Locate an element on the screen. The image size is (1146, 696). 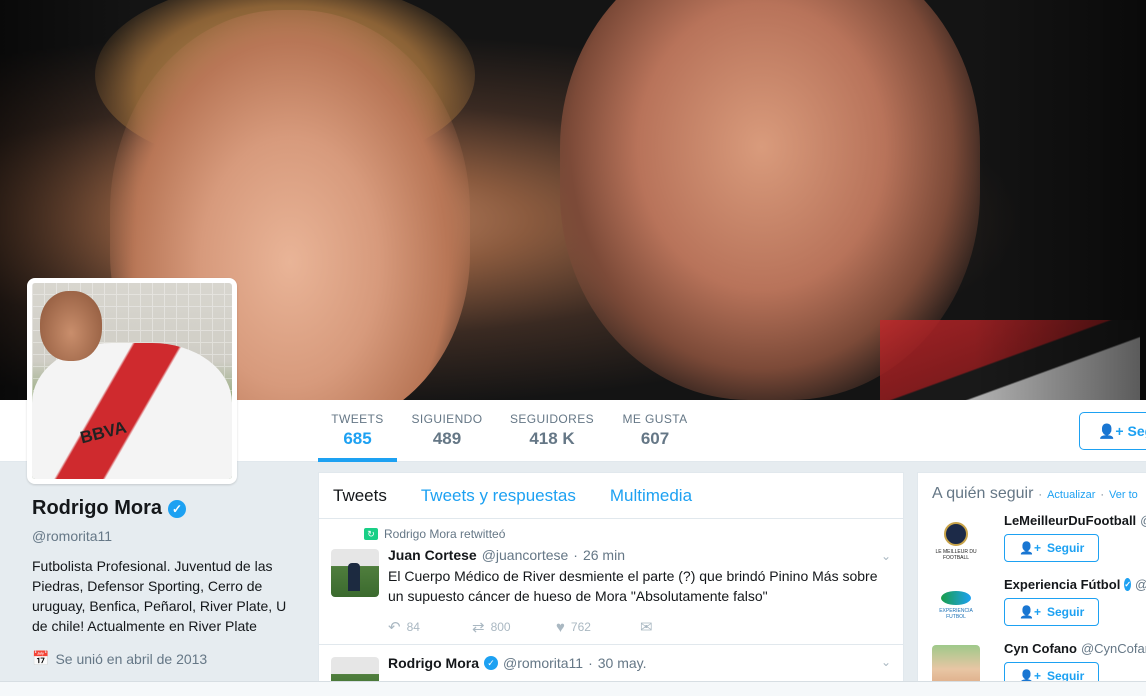
stat-value: 489 is located at coordinates (447, 438).